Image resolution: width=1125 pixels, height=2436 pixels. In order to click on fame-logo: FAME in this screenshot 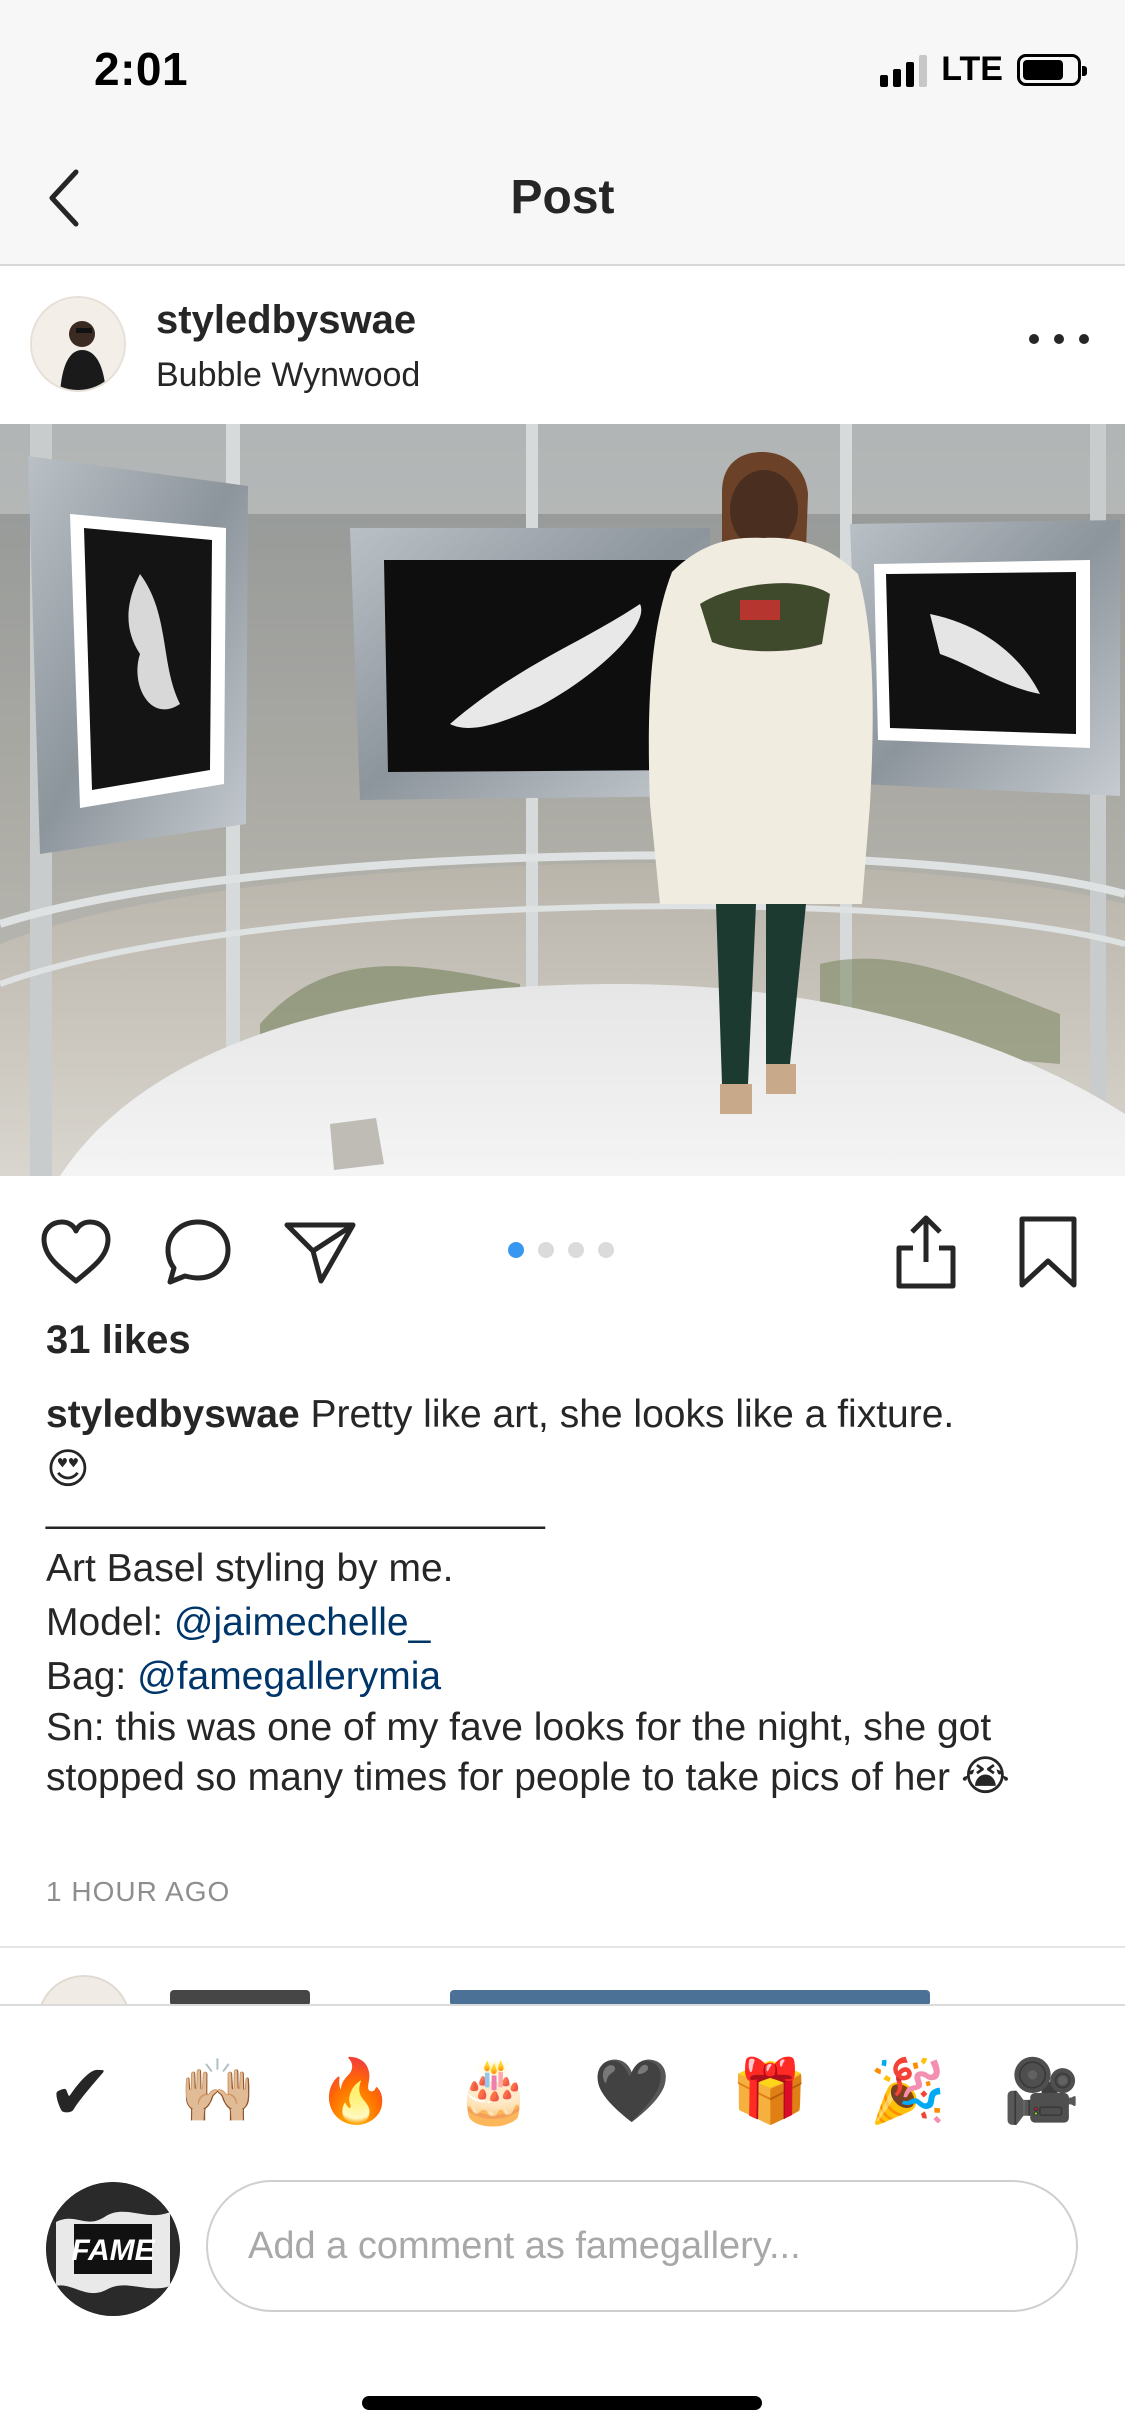, I will do `click(113, 2249)`.